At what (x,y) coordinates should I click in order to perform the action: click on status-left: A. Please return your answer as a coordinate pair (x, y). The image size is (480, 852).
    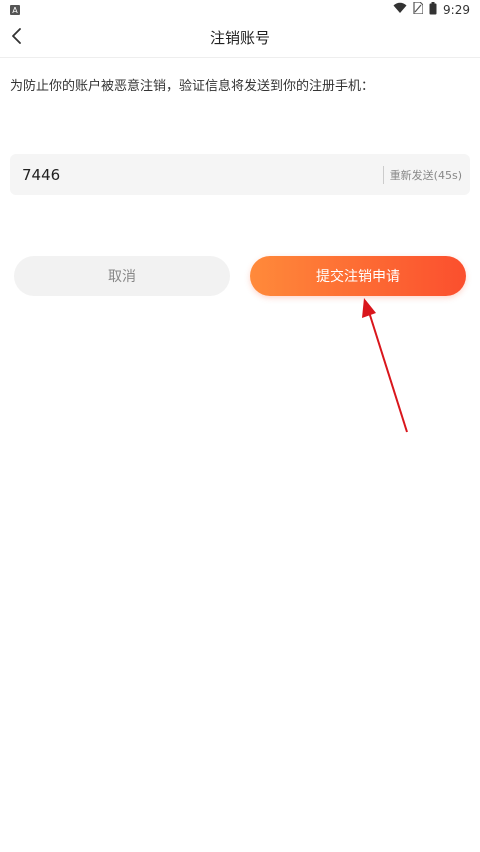
    Looking at the image, I should click on (15, 10).